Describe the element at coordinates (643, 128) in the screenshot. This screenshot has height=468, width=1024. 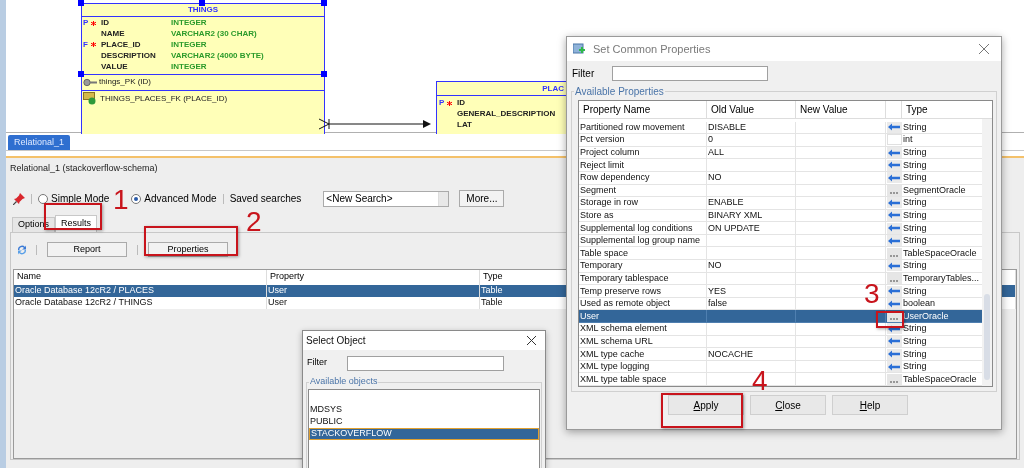
I see `table-cell: Partitioned row movement` at that location.